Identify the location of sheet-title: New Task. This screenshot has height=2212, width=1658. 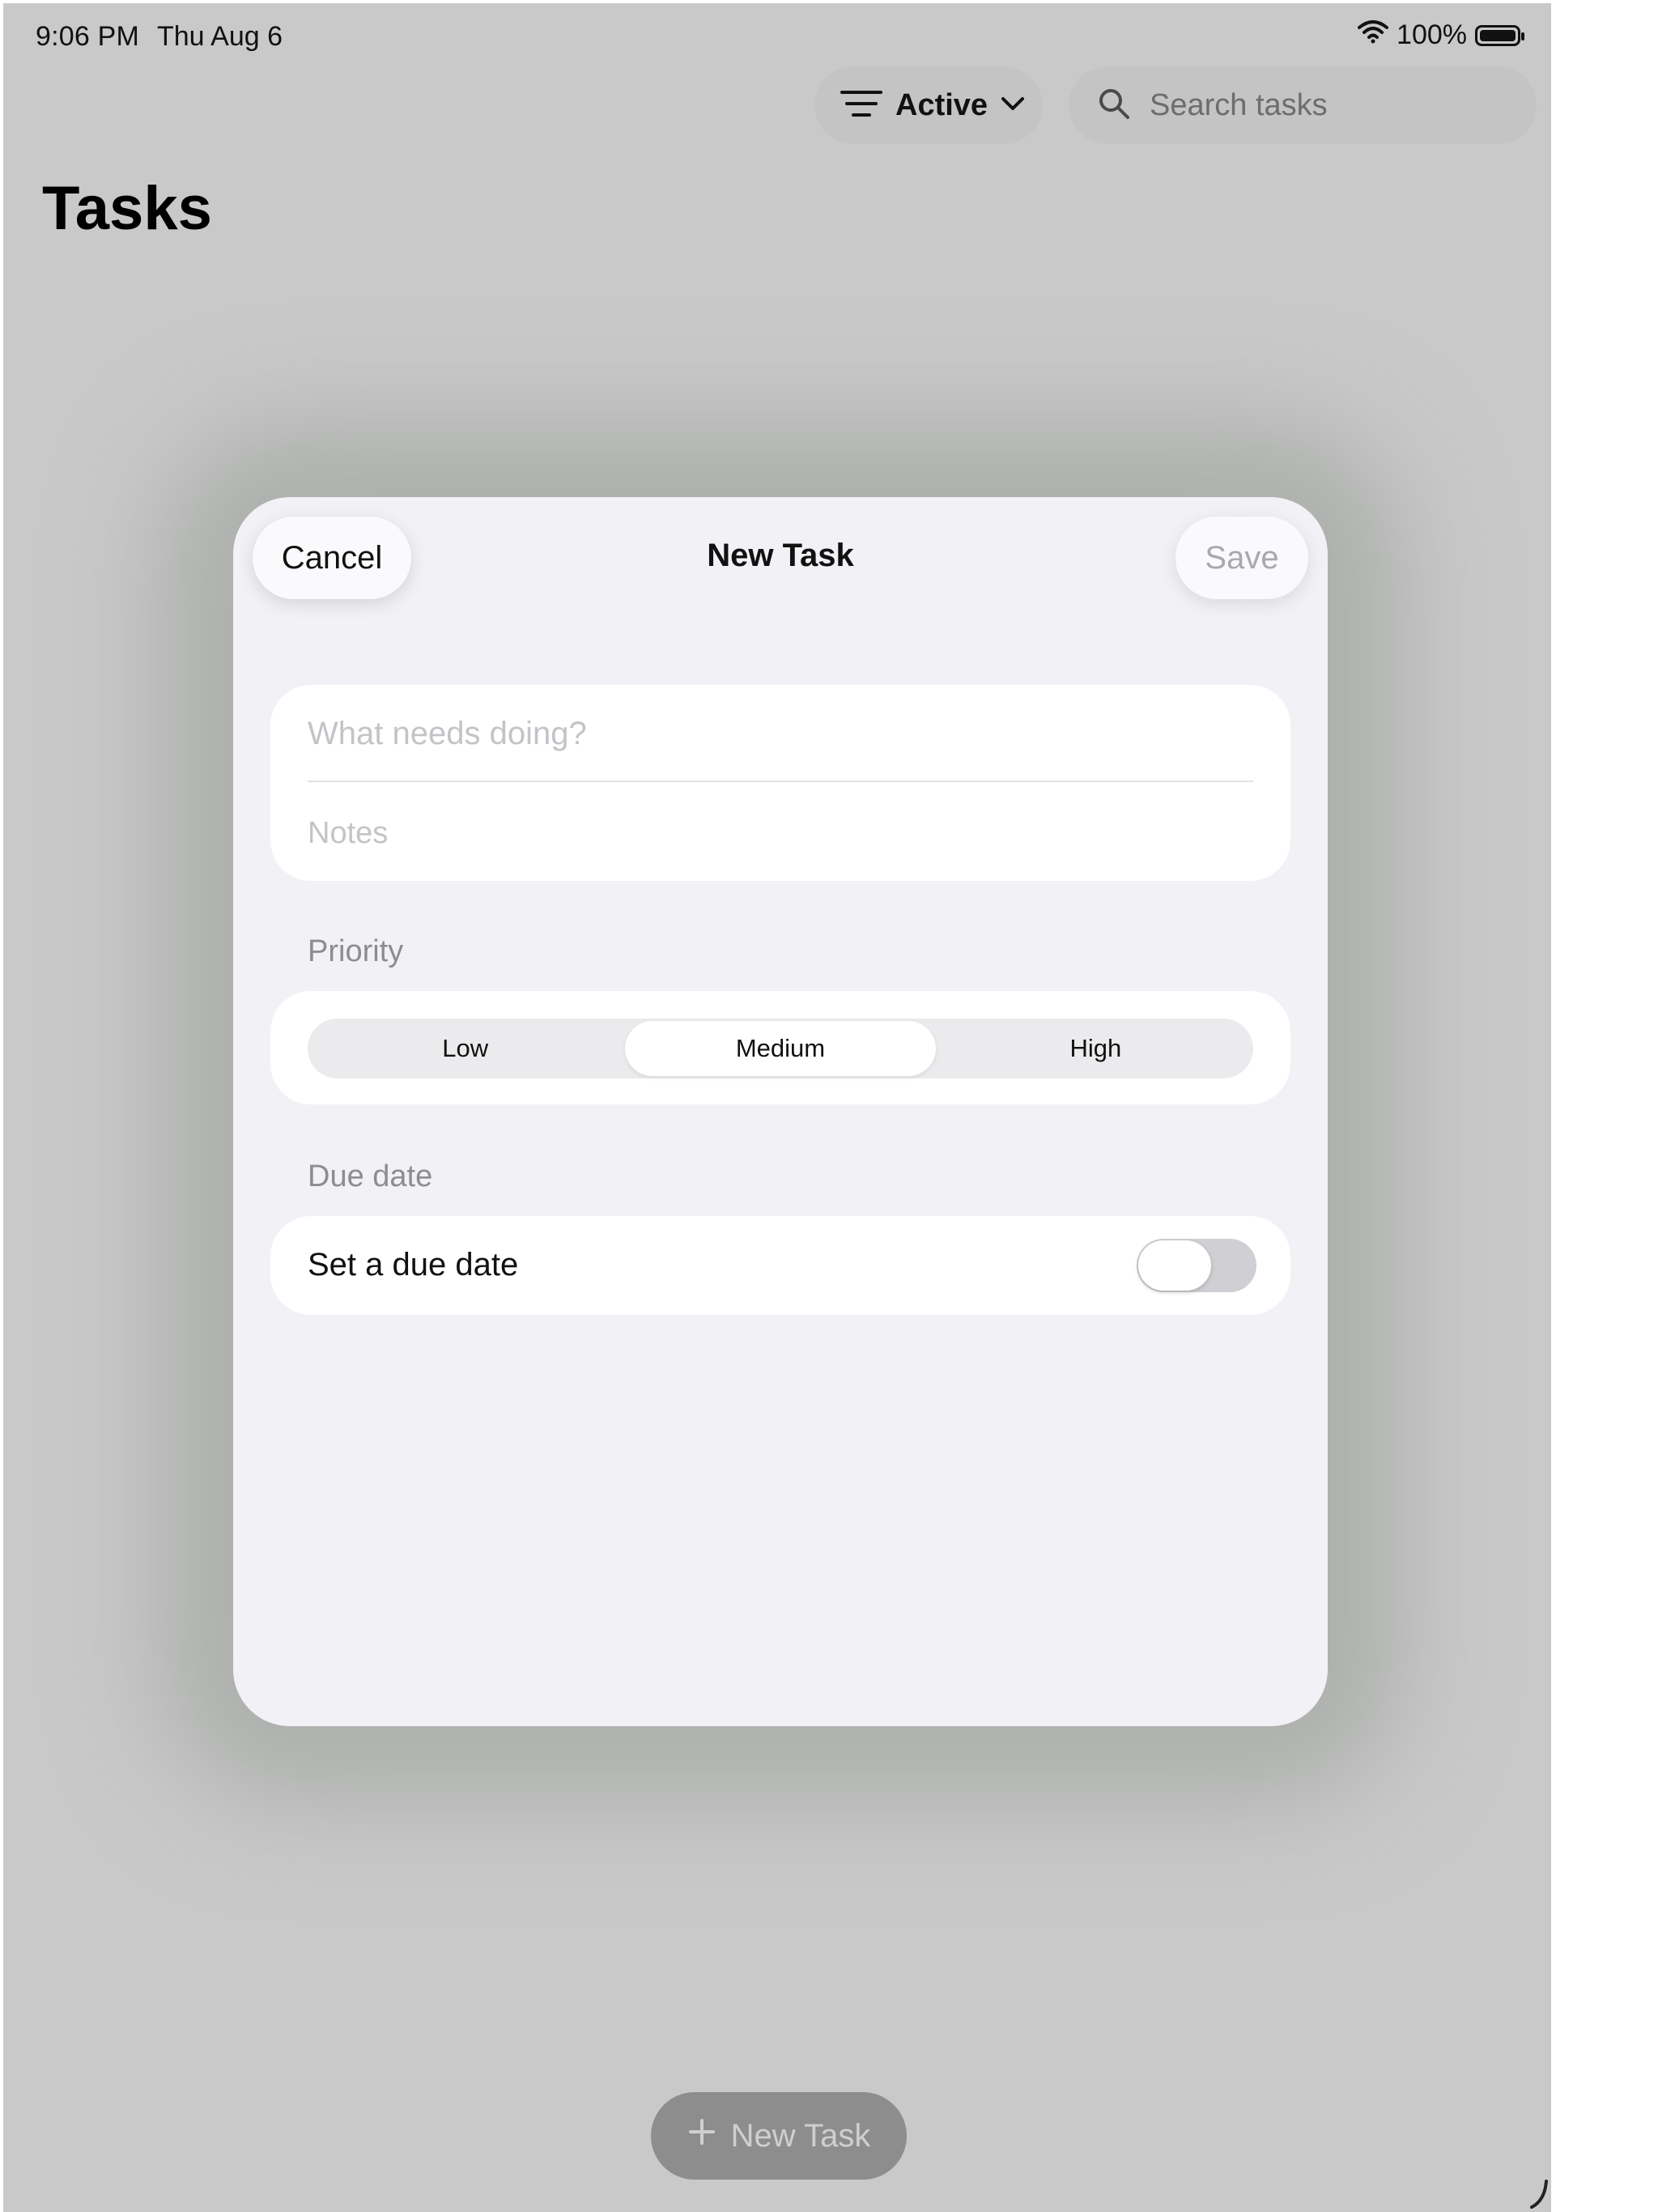
(780, 556).